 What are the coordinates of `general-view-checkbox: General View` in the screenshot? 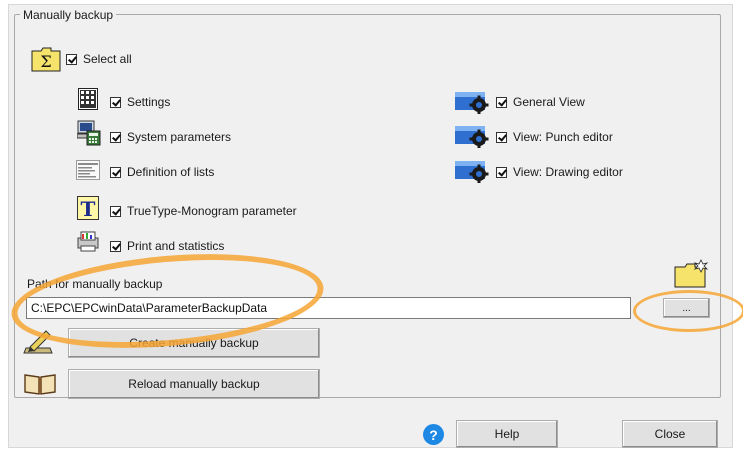 It's located at (540, 102).